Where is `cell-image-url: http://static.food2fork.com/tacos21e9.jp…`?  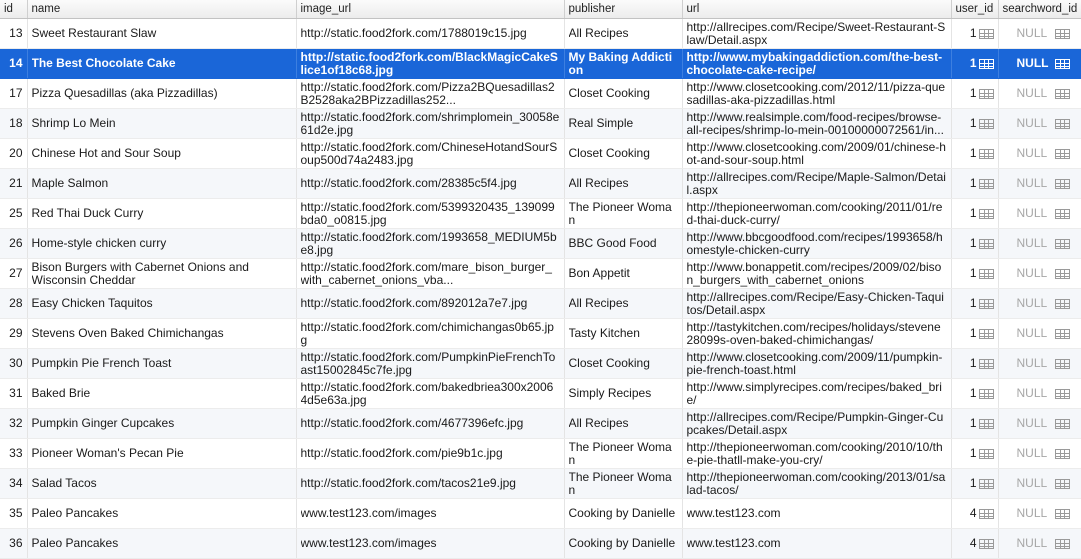
cell-image-url: http://static.food2fork.com/tacos21e9.jp… is located at coordinates (430, 483).